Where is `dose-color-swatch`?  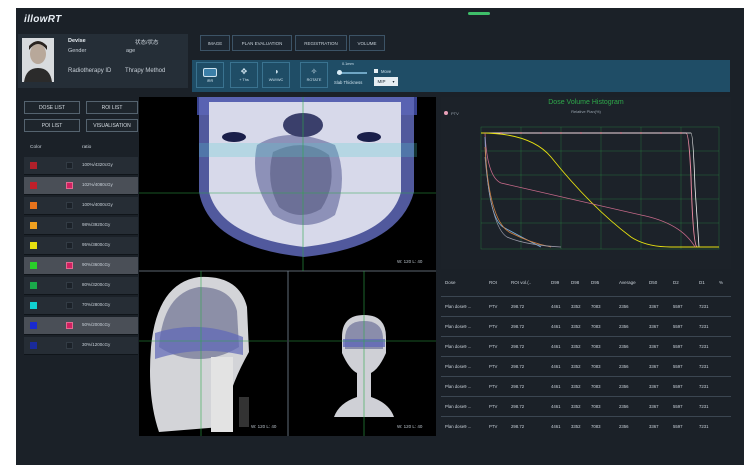 dose-color-swatch is located at coordinates (33, 325).